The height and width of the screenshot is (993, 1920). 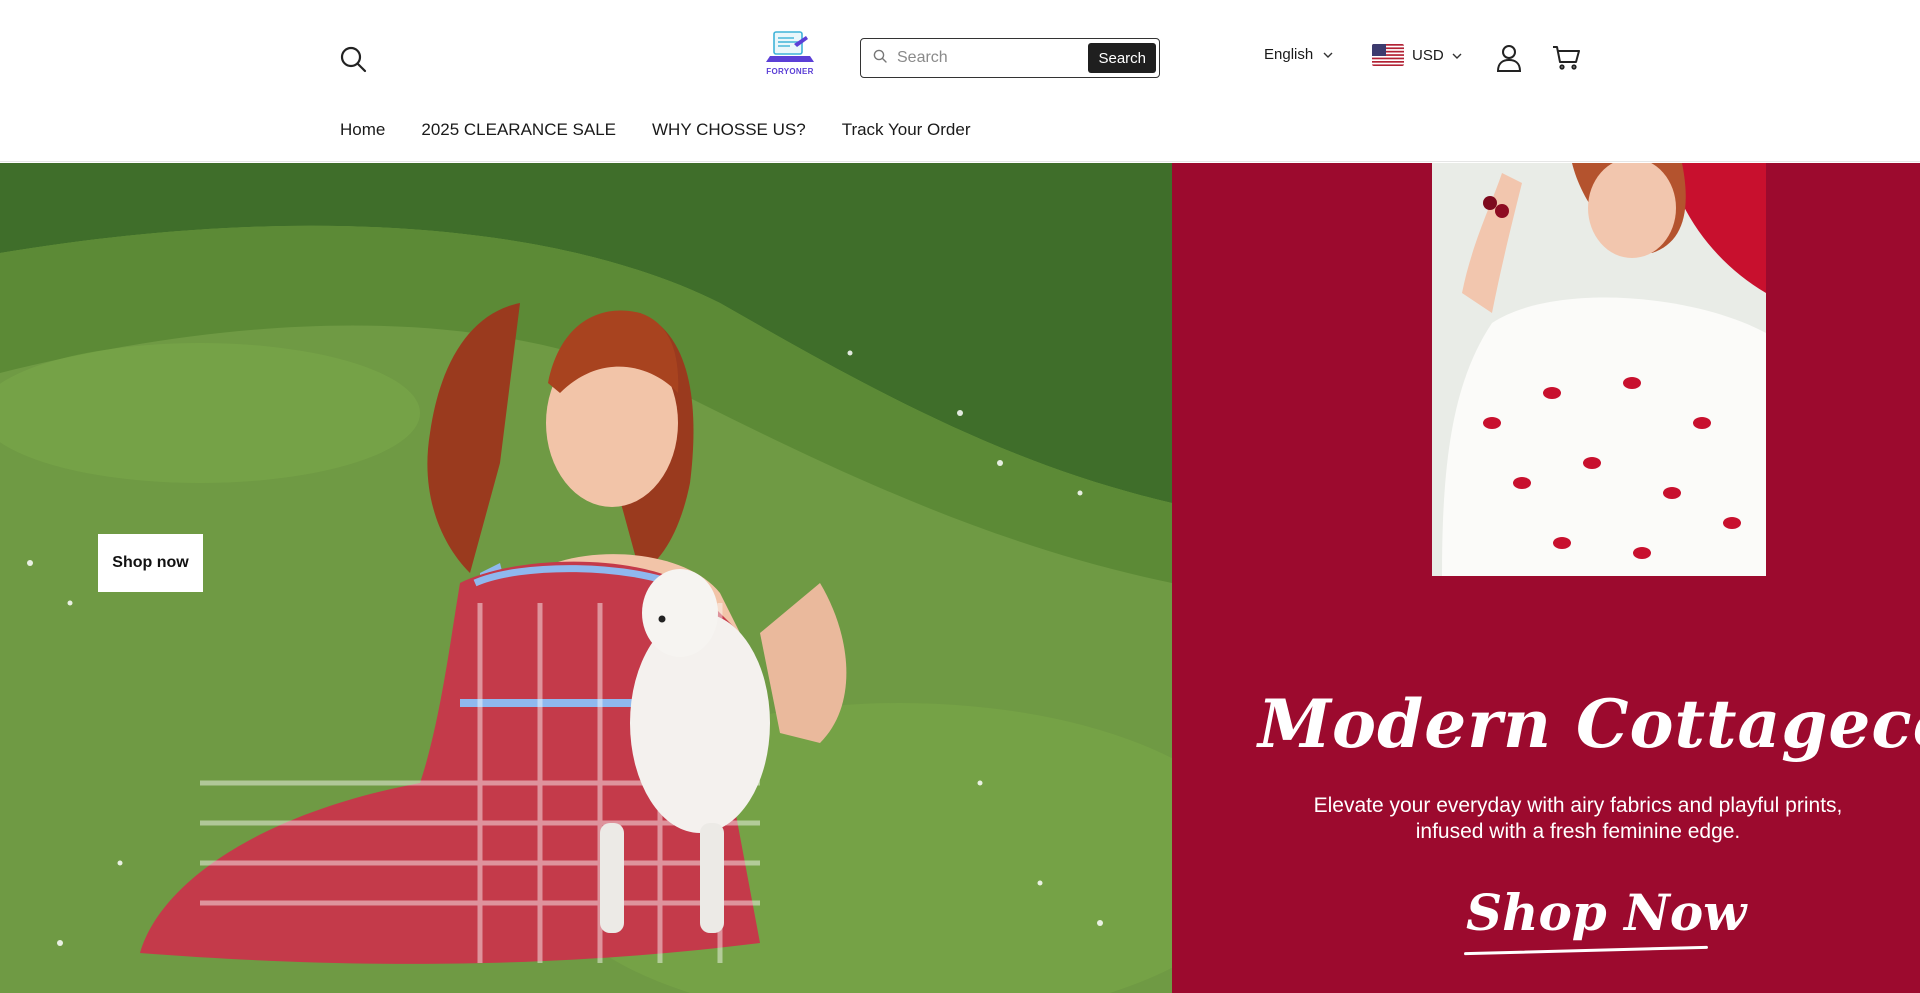 I want to click on promo-cta-underline, so click(x=1586, y=950).